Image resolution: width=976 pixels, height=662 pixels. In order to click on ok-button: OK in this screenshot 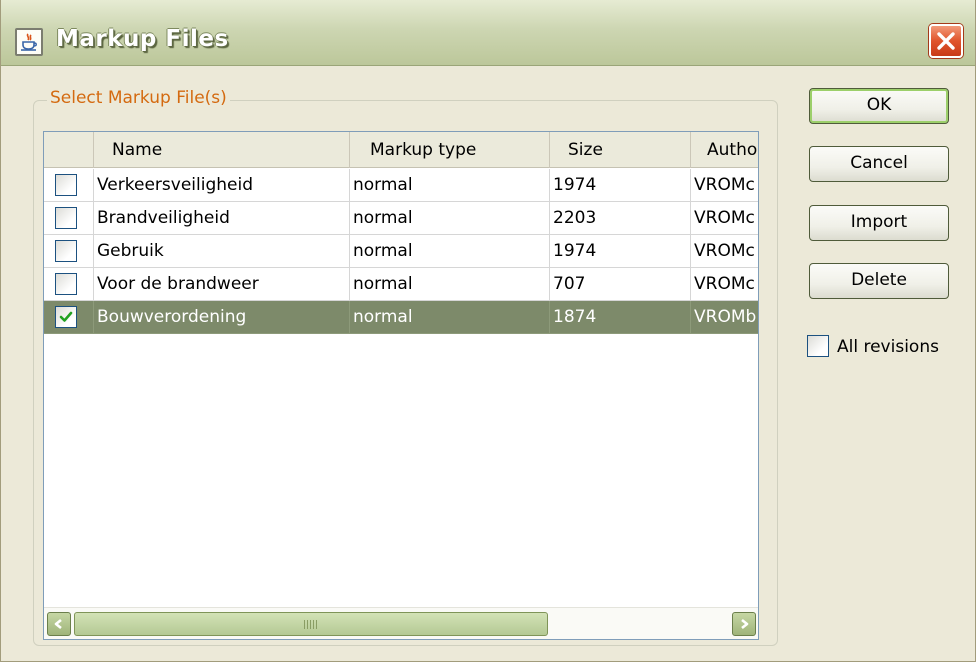, I will do `click(879, 106)`.